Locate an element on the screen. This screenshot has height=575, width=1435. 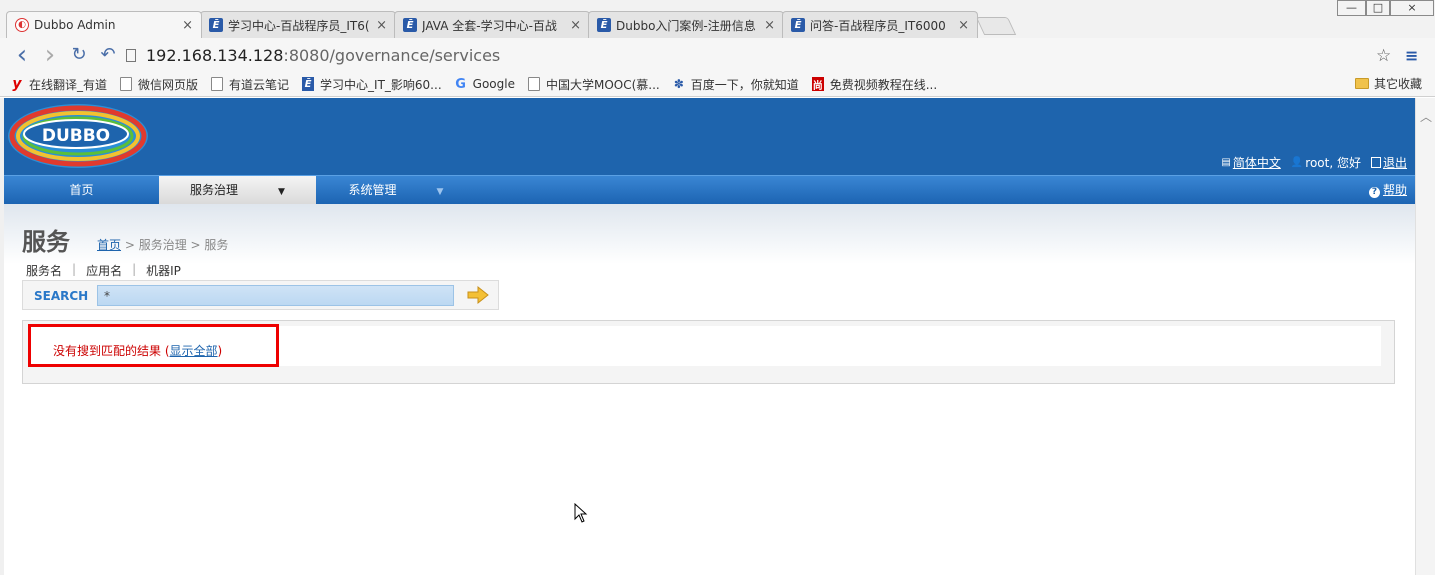
google-icon: G is located at coordinates (460, 84).